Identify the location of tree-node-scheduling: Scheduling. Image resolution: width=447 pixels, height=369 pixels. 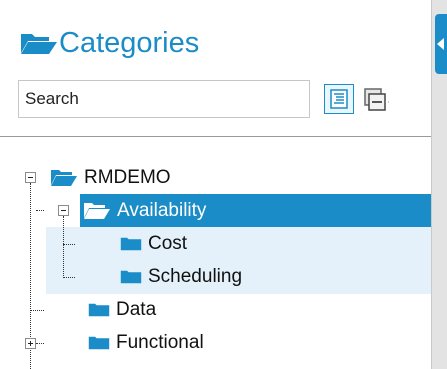
(181, 276).